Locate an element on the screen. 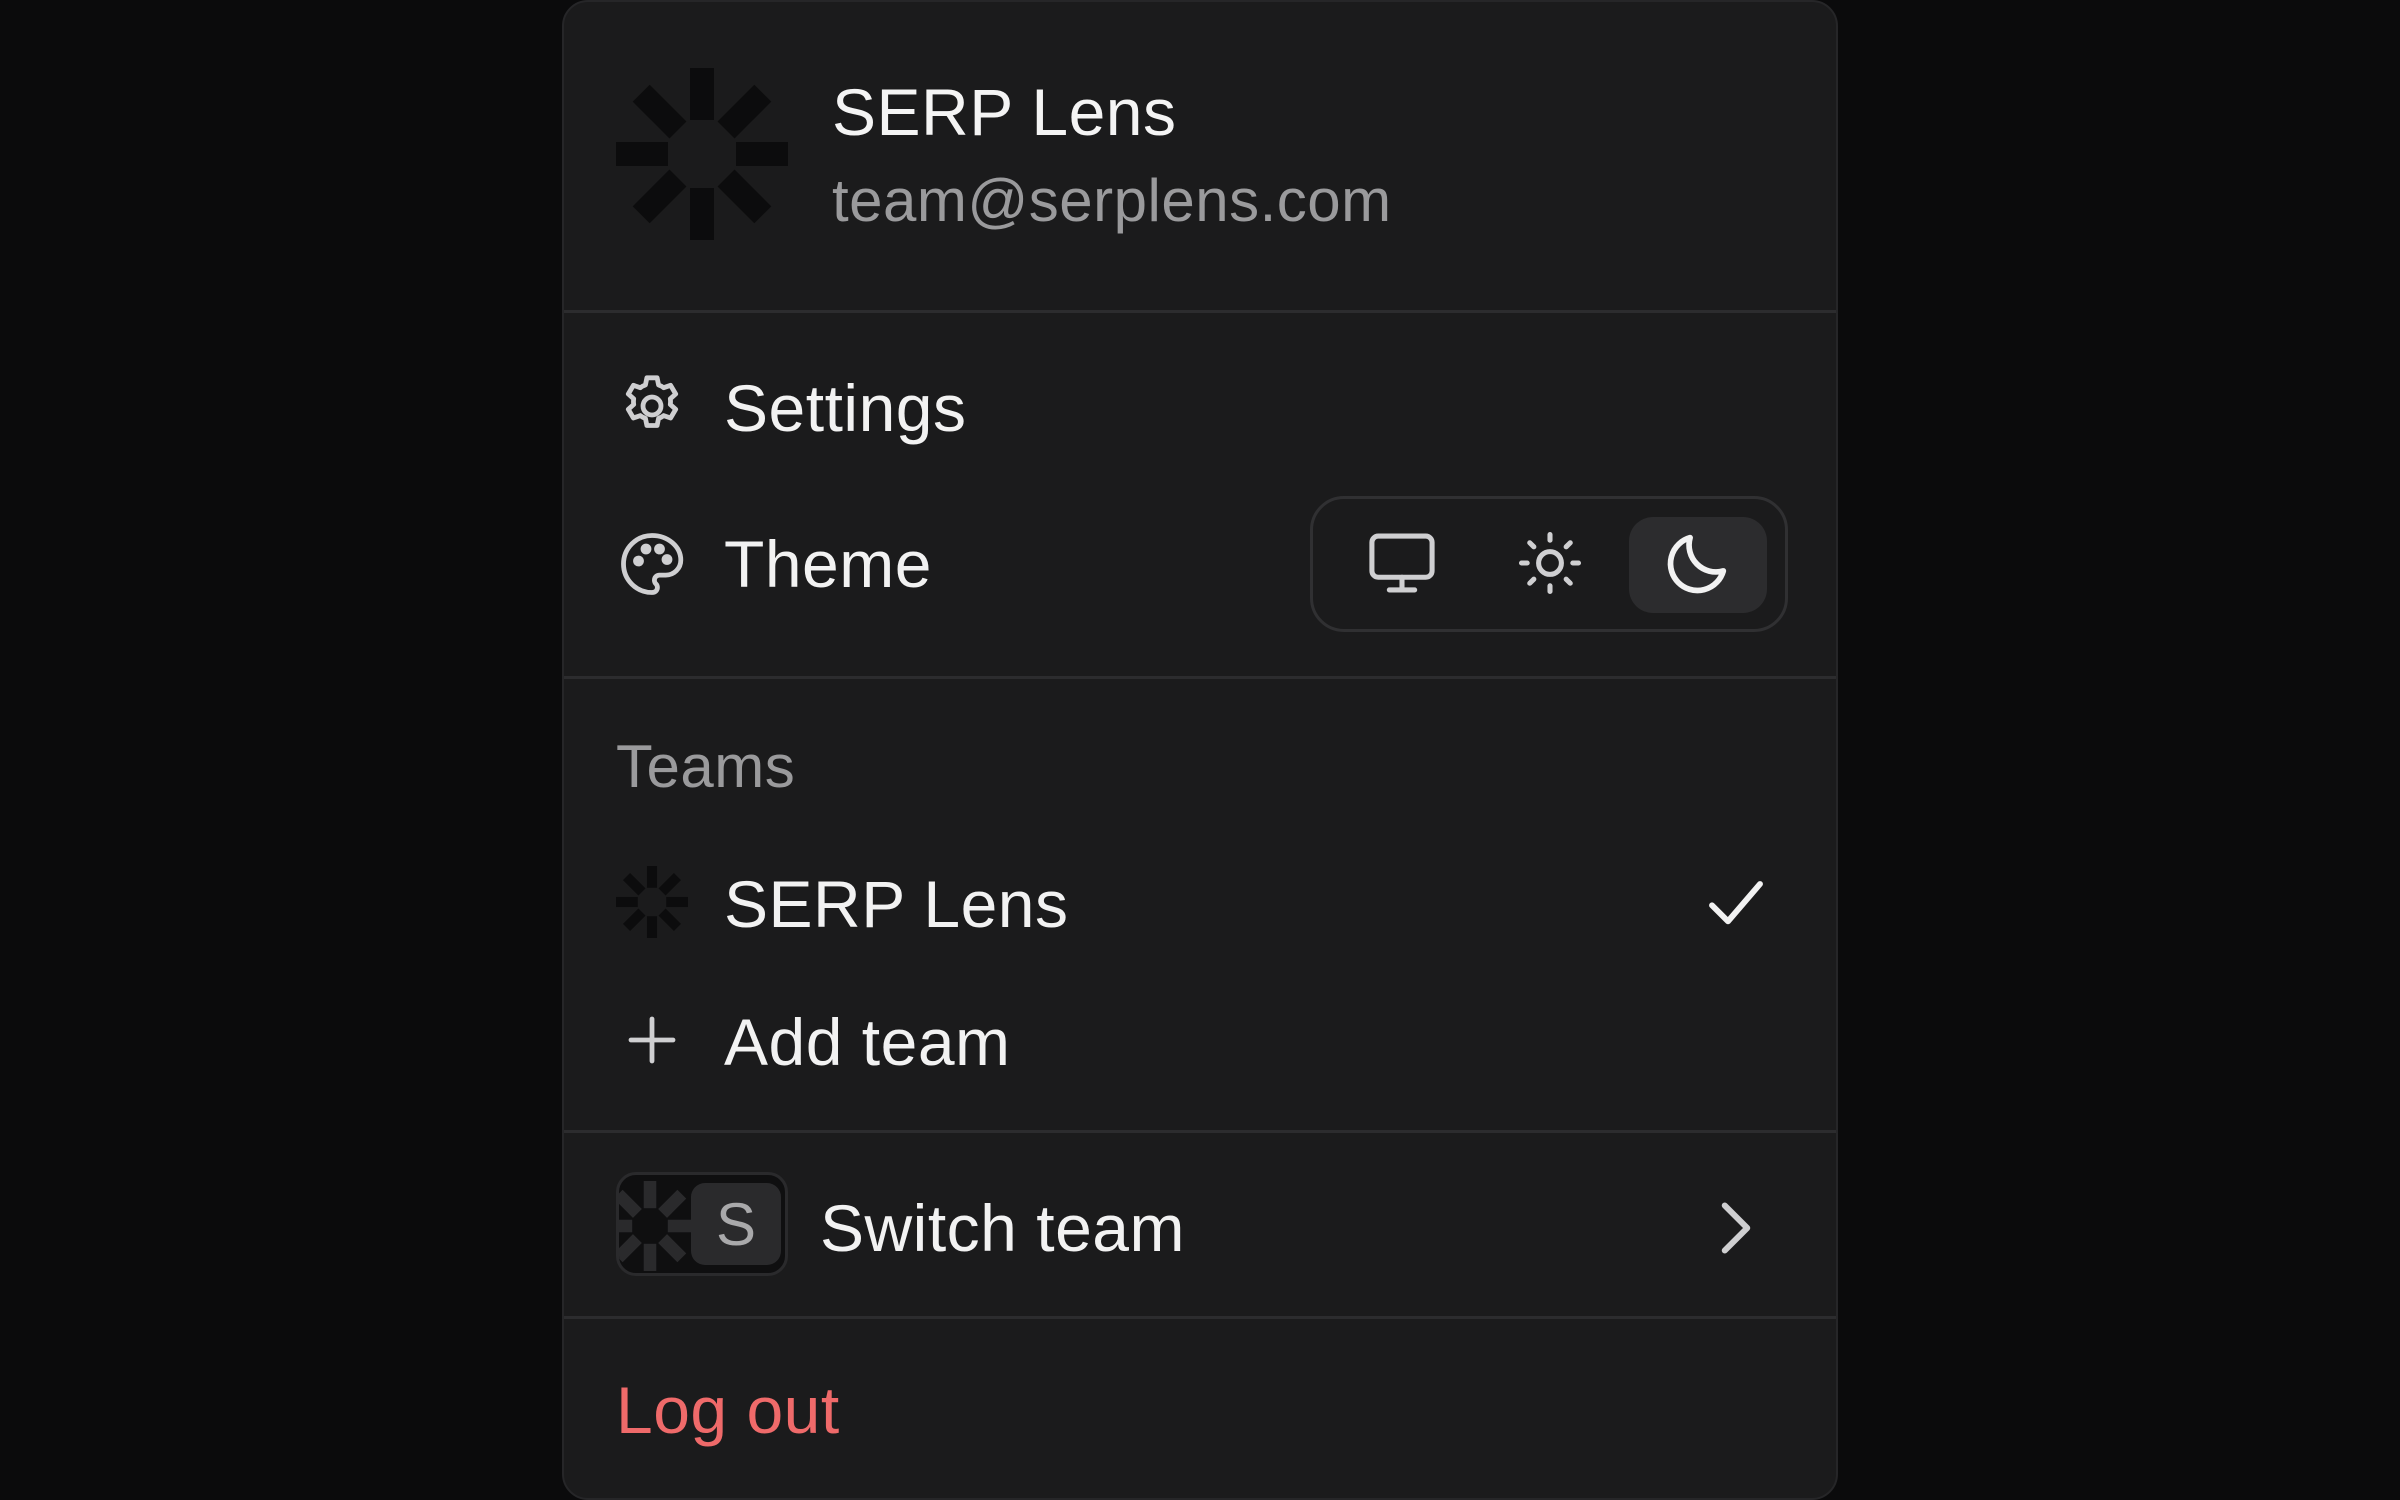 The height and width of the screenshot is (1500, 2400). plus-icon is located at coordinates (652, 1040).